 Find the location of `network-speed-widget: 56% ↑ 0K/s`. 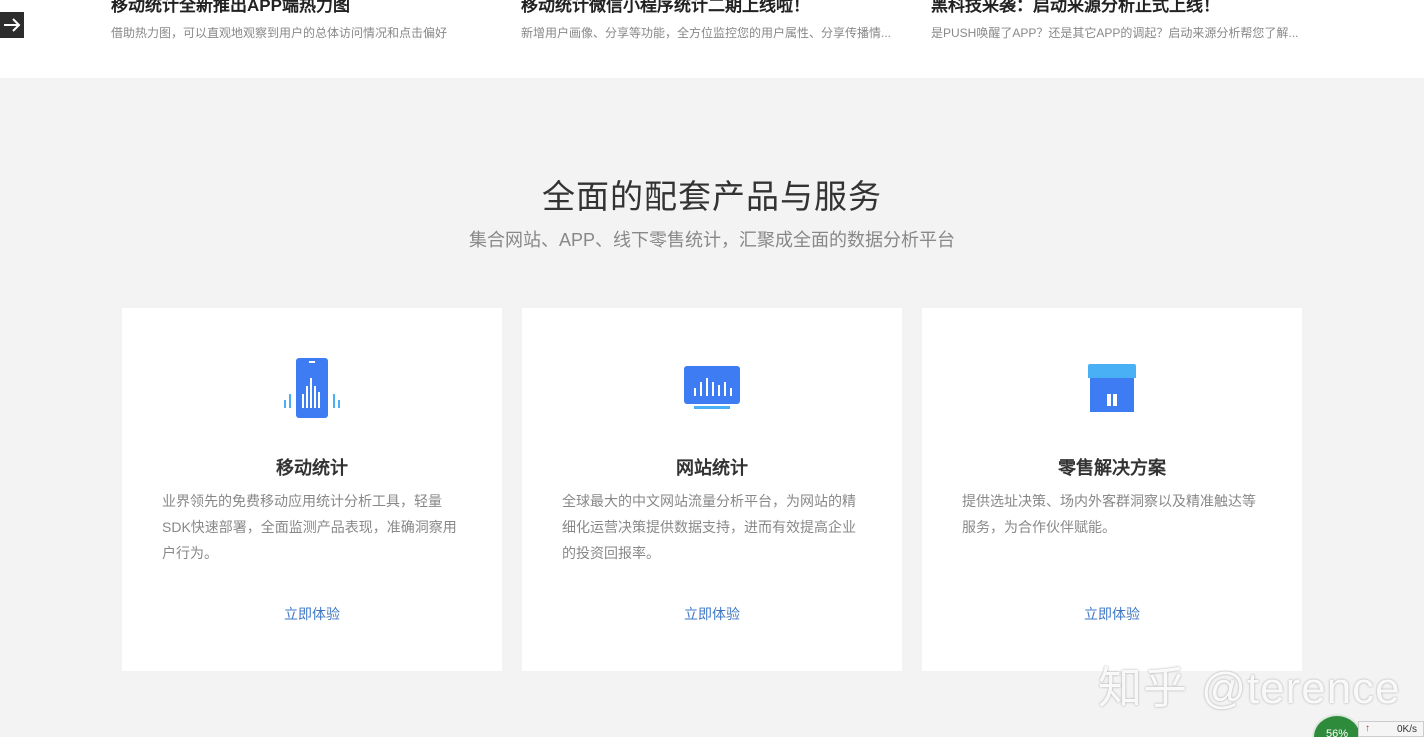

network-speed-widget: 56% ↑ 0K/s is located at coordinates (1368, 725).